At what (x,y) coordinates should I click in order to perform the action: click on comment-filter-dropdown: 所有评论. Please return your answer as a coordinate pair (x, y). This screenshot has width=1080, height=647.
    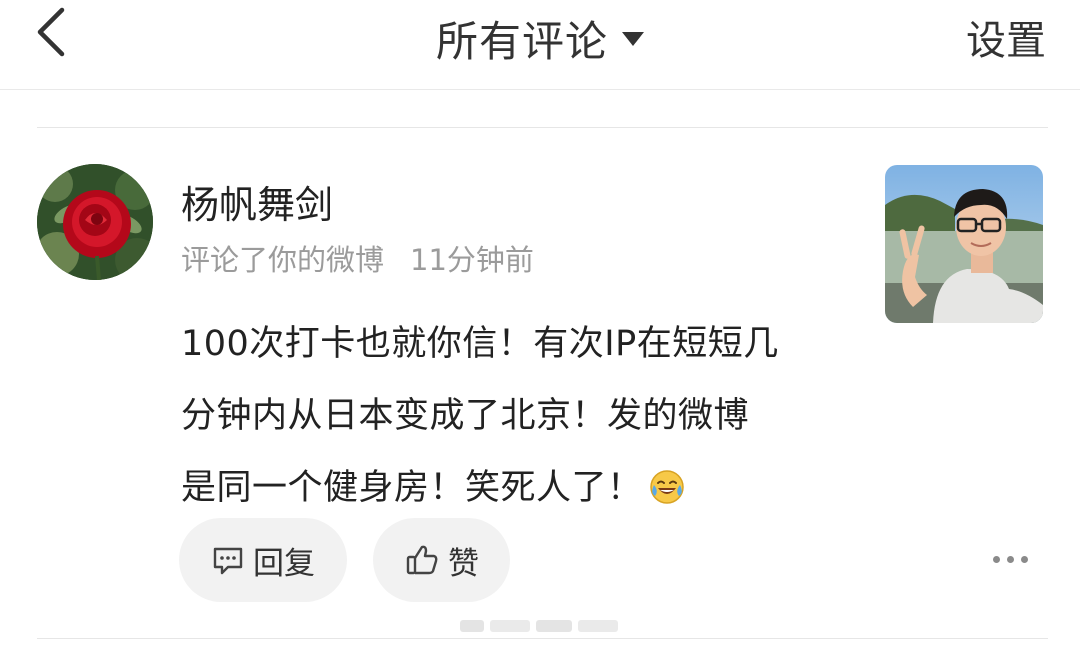
    Looking at the image, I should click on (540, 38).